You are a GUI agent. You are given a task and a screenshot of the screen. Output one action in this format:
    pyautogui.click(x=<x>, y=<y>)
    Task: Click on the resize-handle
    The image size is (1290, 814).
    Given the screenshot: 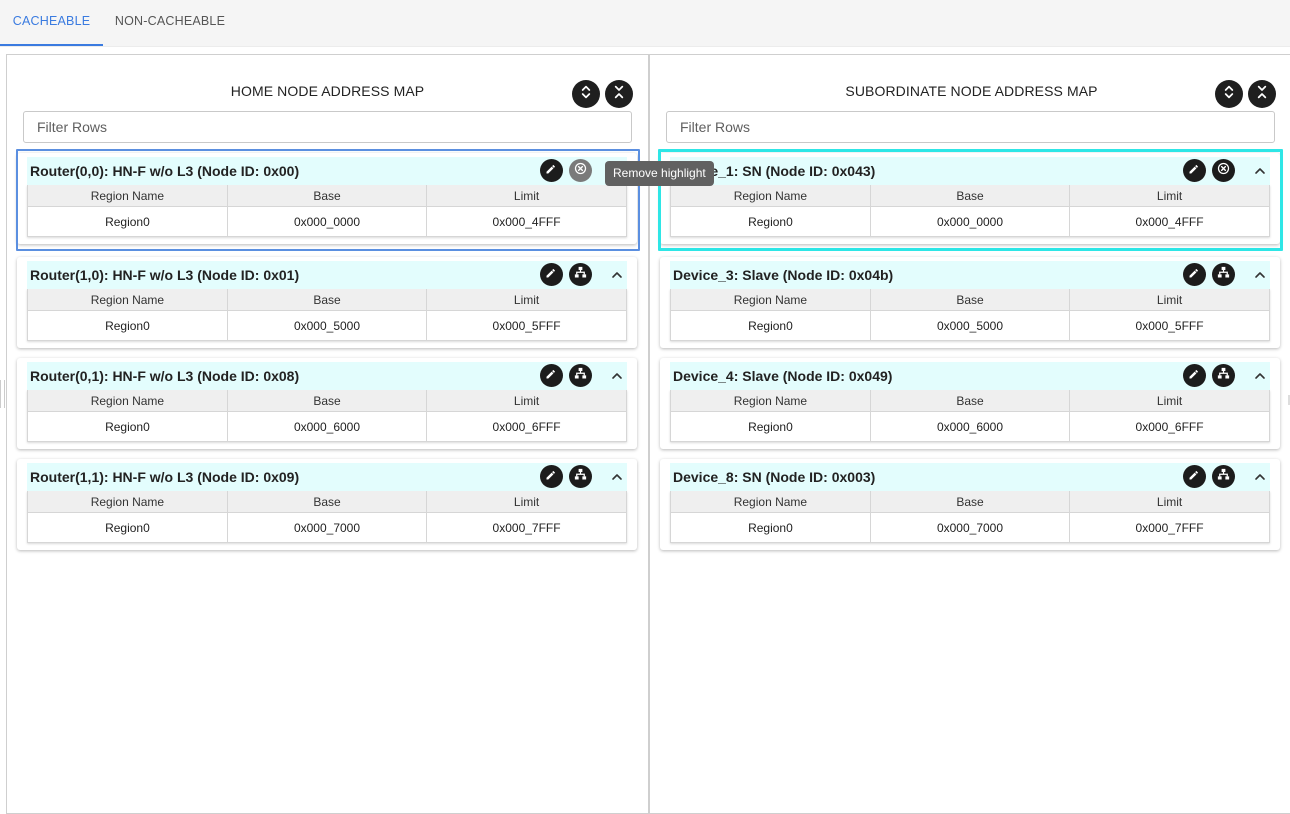 What is the action you would take?
    pyautogui.click(x=2, y=394)
    